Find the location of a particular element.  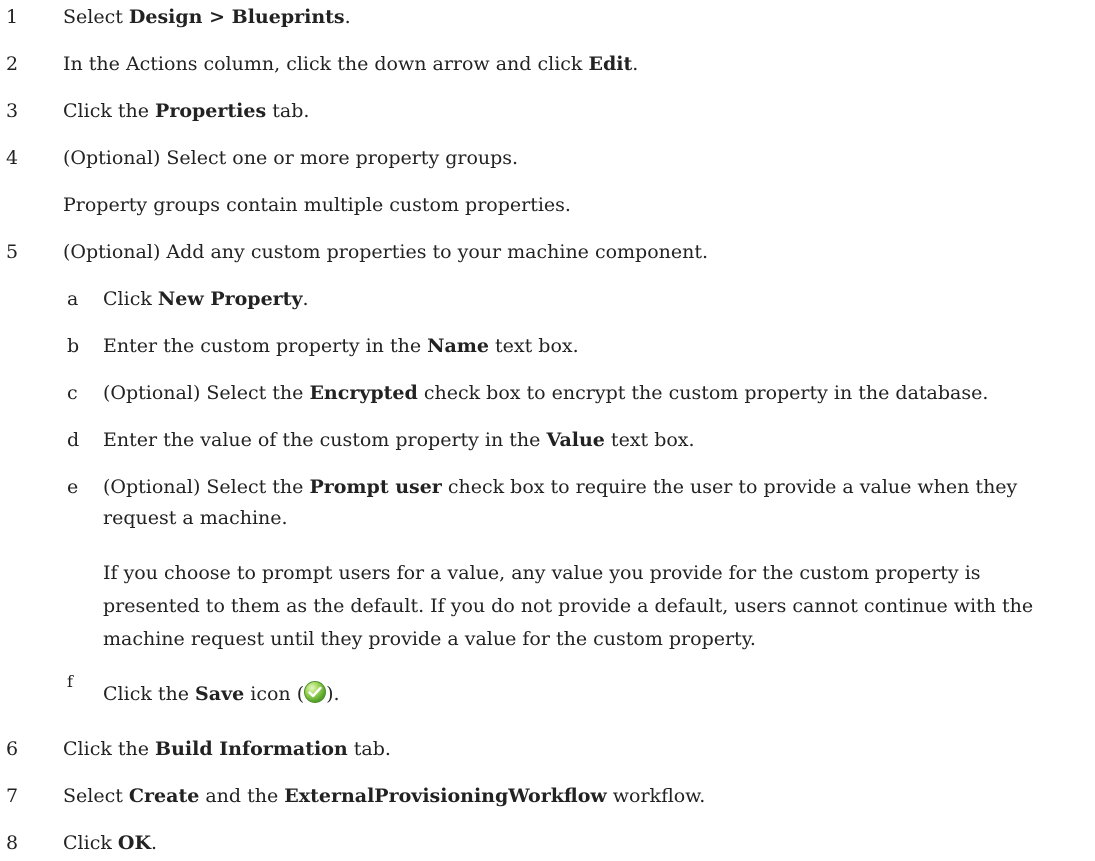

step-text: Click the Properties tab. is located at coordinates (186, 111).